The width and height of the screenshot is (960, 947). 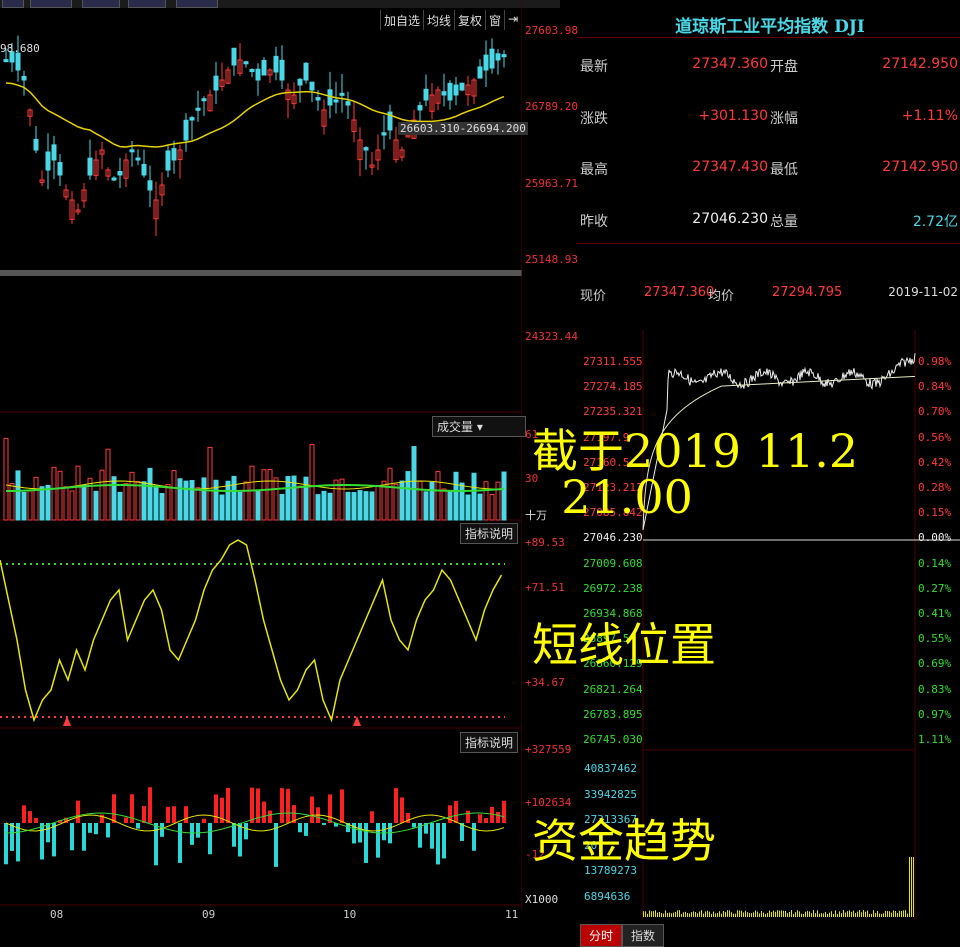 I want to click on pane-divider, so click(x=261, y=273).